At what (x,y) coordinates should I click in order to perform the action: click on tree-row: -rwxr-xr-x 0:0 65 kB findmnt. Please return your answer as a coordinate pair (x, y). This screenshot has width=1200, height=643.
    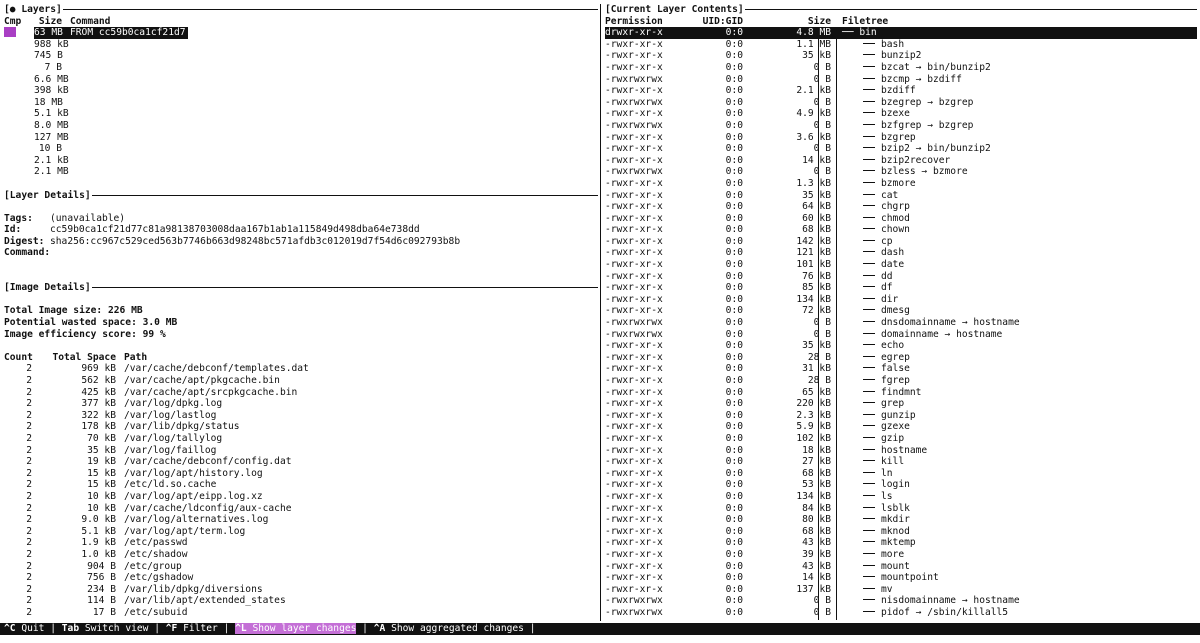
    Looking at the image, I should click on (901, 393).